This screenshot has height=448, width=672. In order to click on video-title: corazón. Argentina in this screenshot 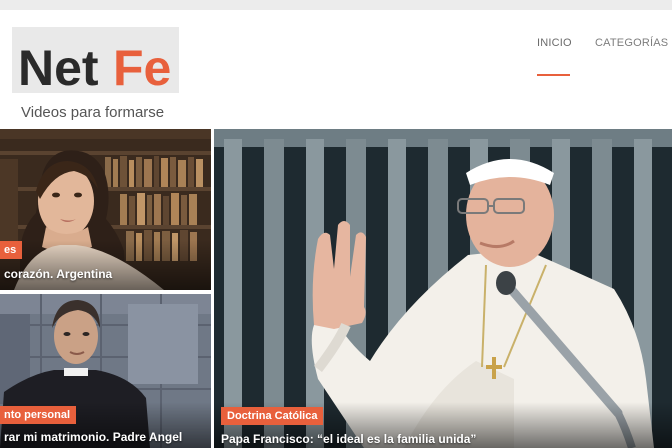, I will do `click(58, 274)`.